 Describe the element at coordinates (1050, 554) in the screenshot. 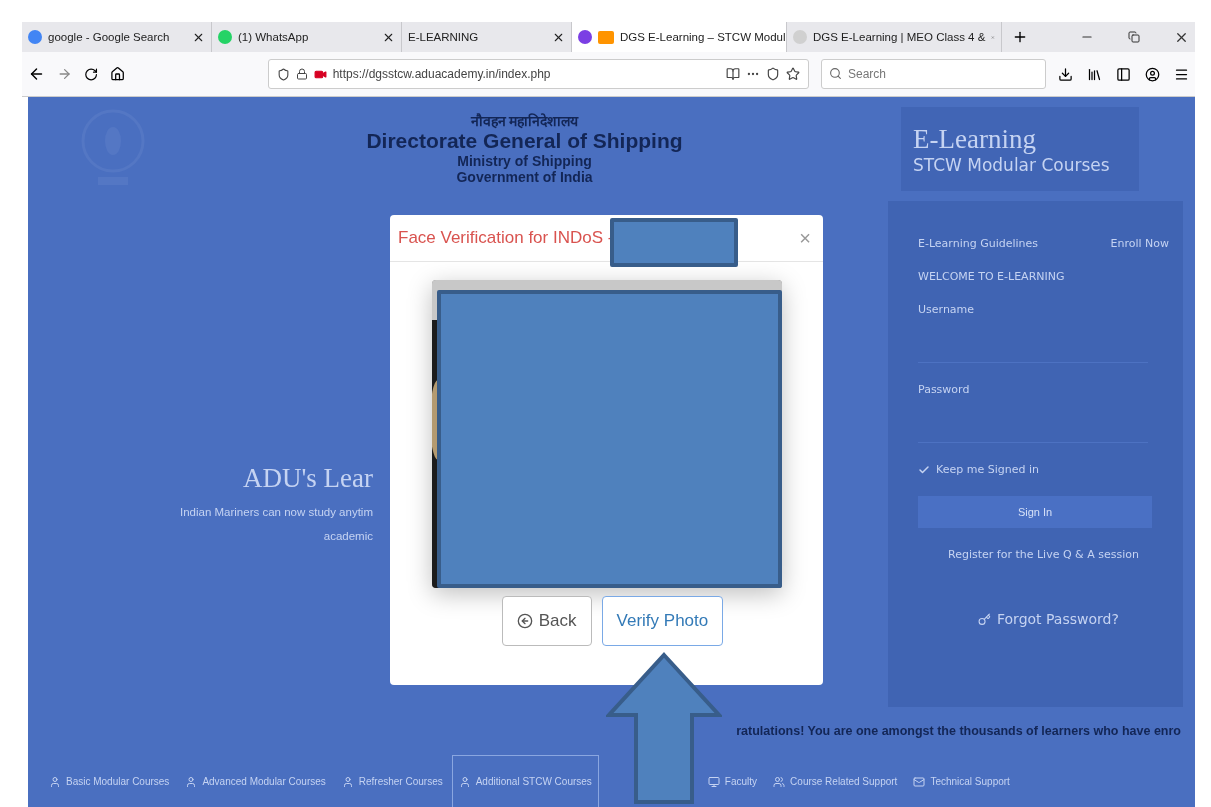

I see `register-link: Register for the Live Q & A session` at that location.